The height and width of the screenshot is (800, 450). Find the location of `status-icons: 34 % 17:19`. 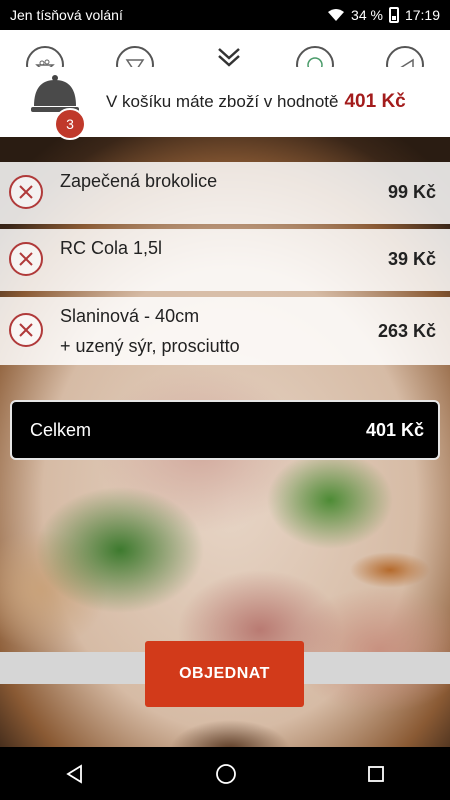

status-icons: 34 % 17:19 is located at coordinates (383, 15).